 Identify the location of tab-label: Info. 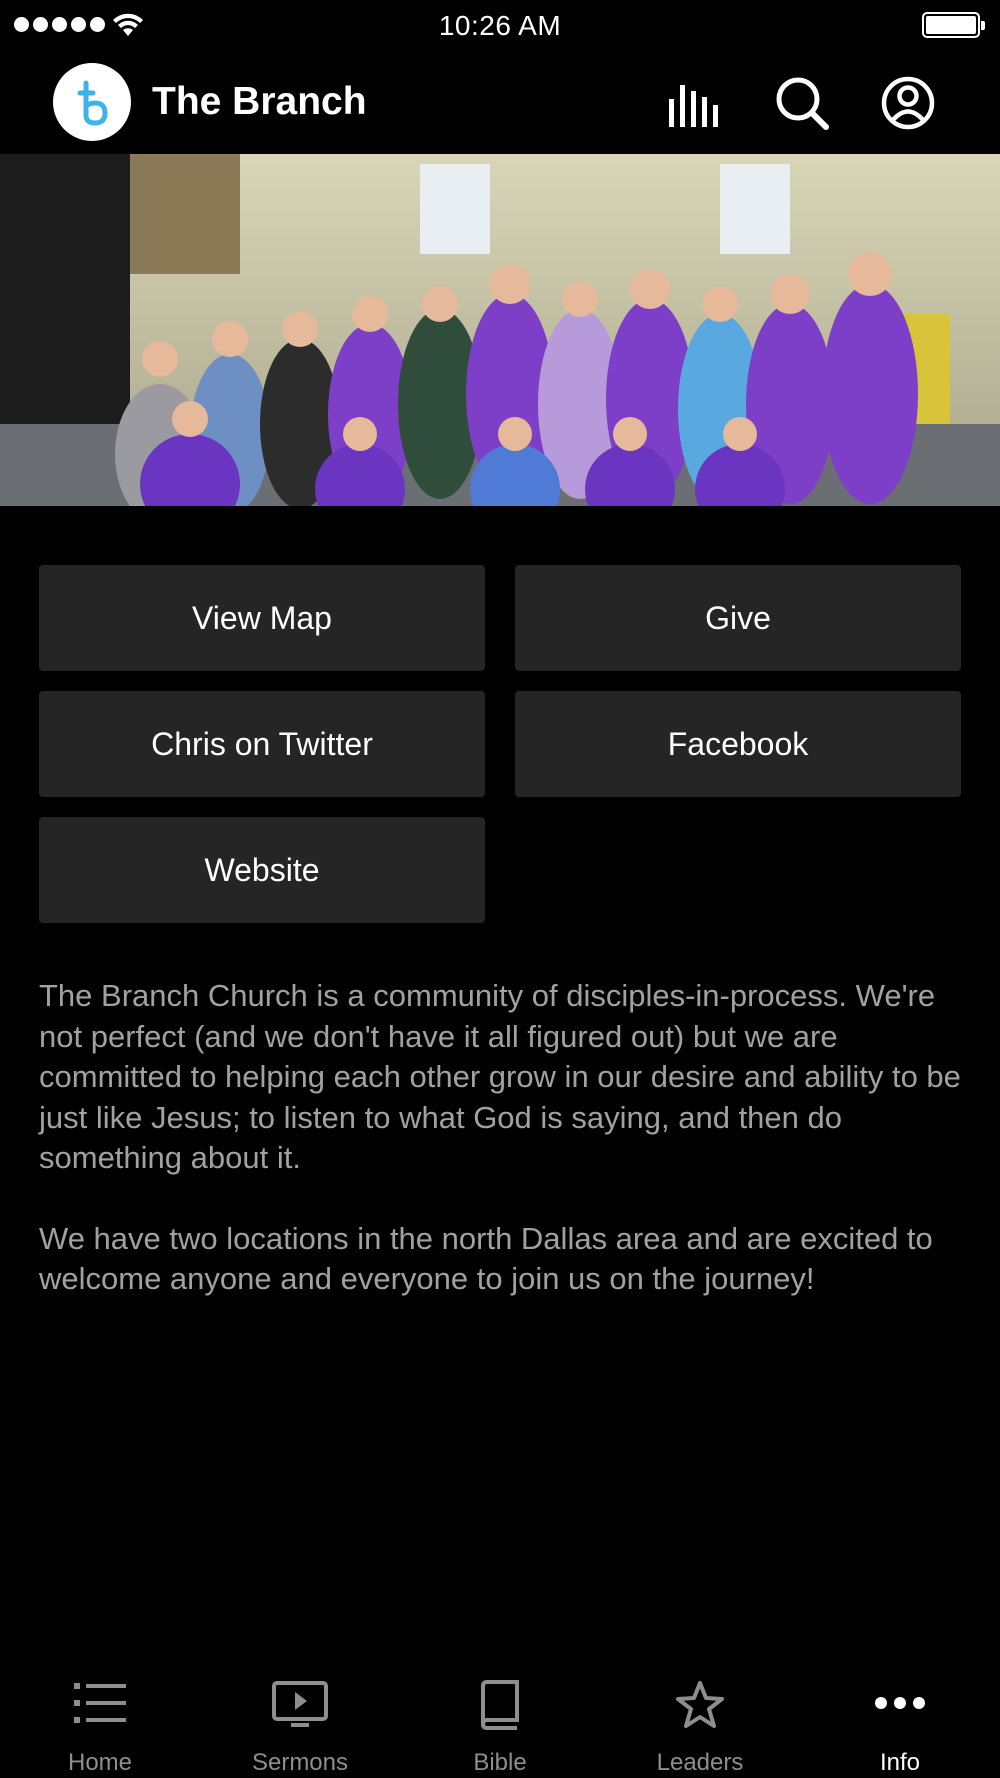
(900, 1762).